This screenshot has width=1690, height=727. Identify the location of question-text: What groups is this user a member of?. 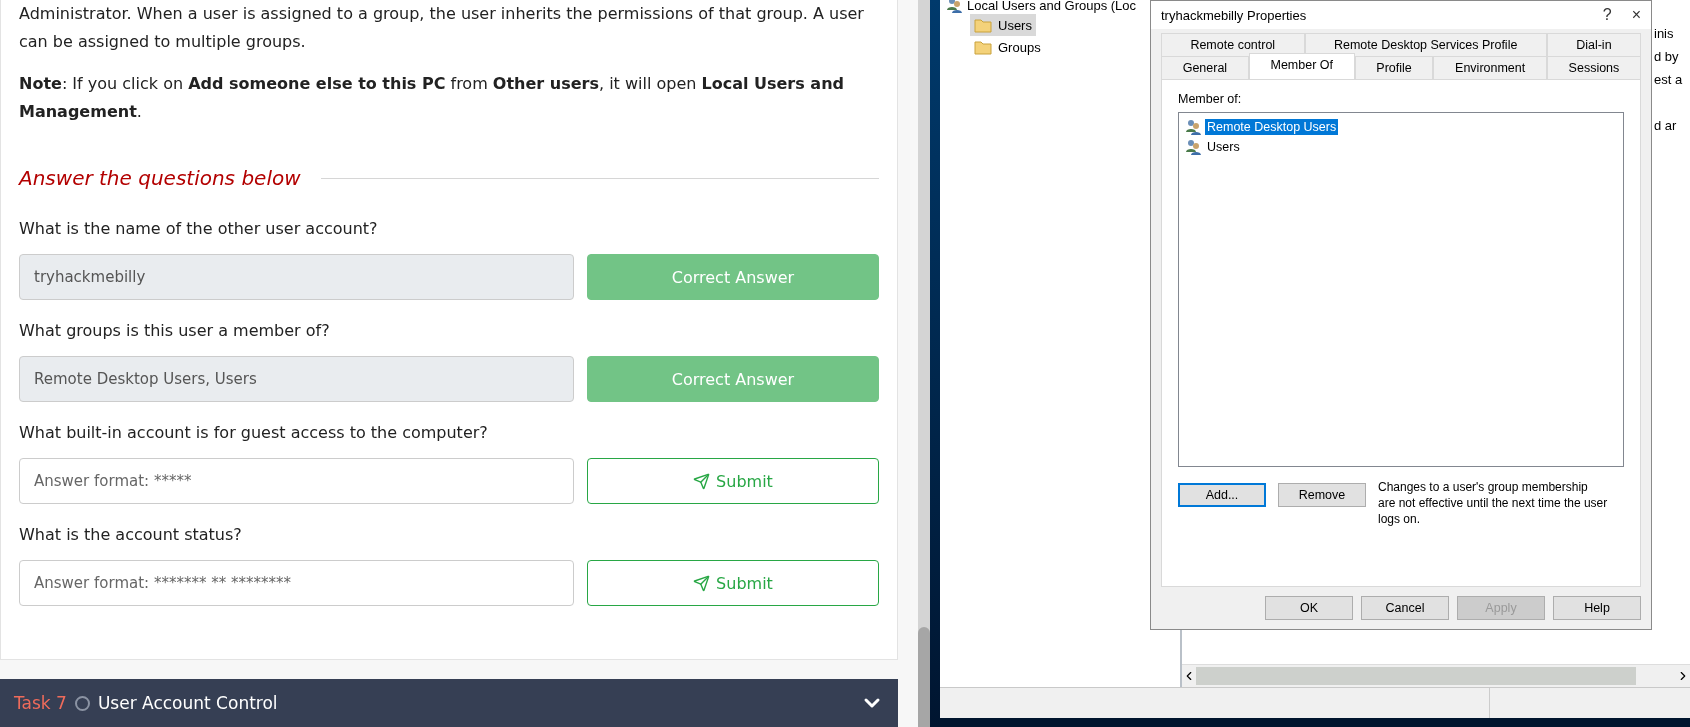
(175, 331).